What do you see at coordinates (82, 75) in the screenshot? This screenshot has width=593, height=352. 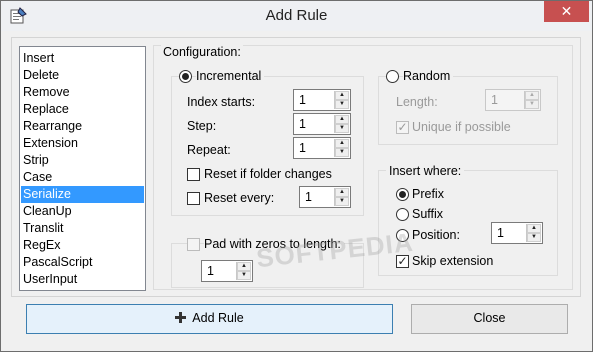 I see `list-item: Delete` at bounding box center [82, 75].